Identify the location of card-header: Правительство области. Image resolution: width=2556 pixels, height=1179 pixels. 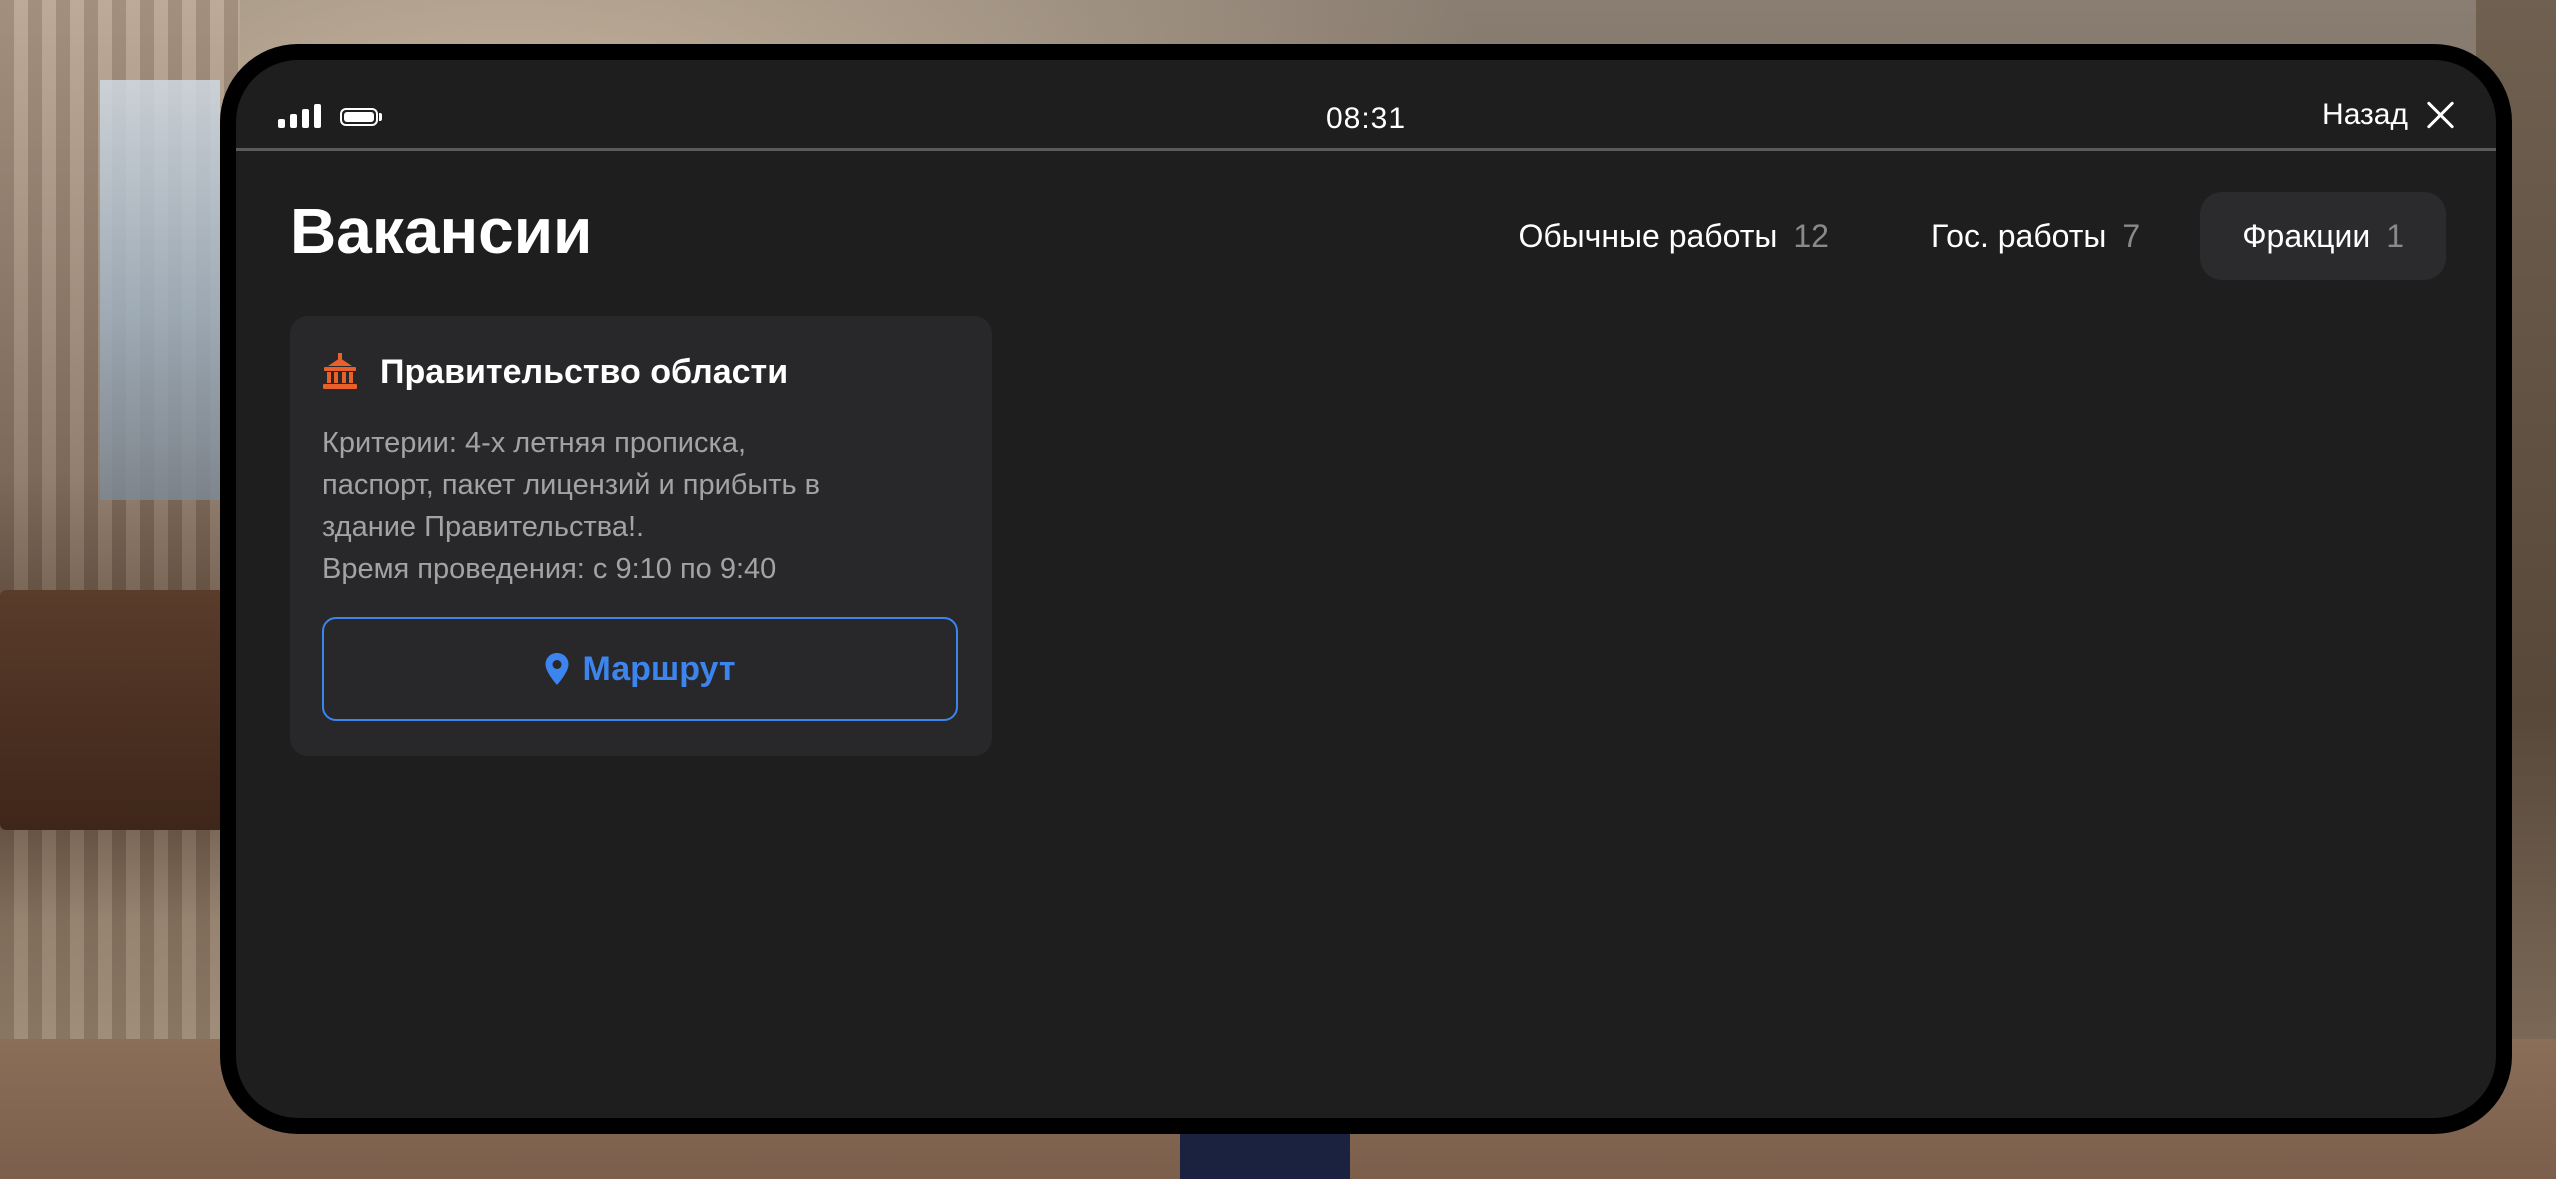
(554, 372).